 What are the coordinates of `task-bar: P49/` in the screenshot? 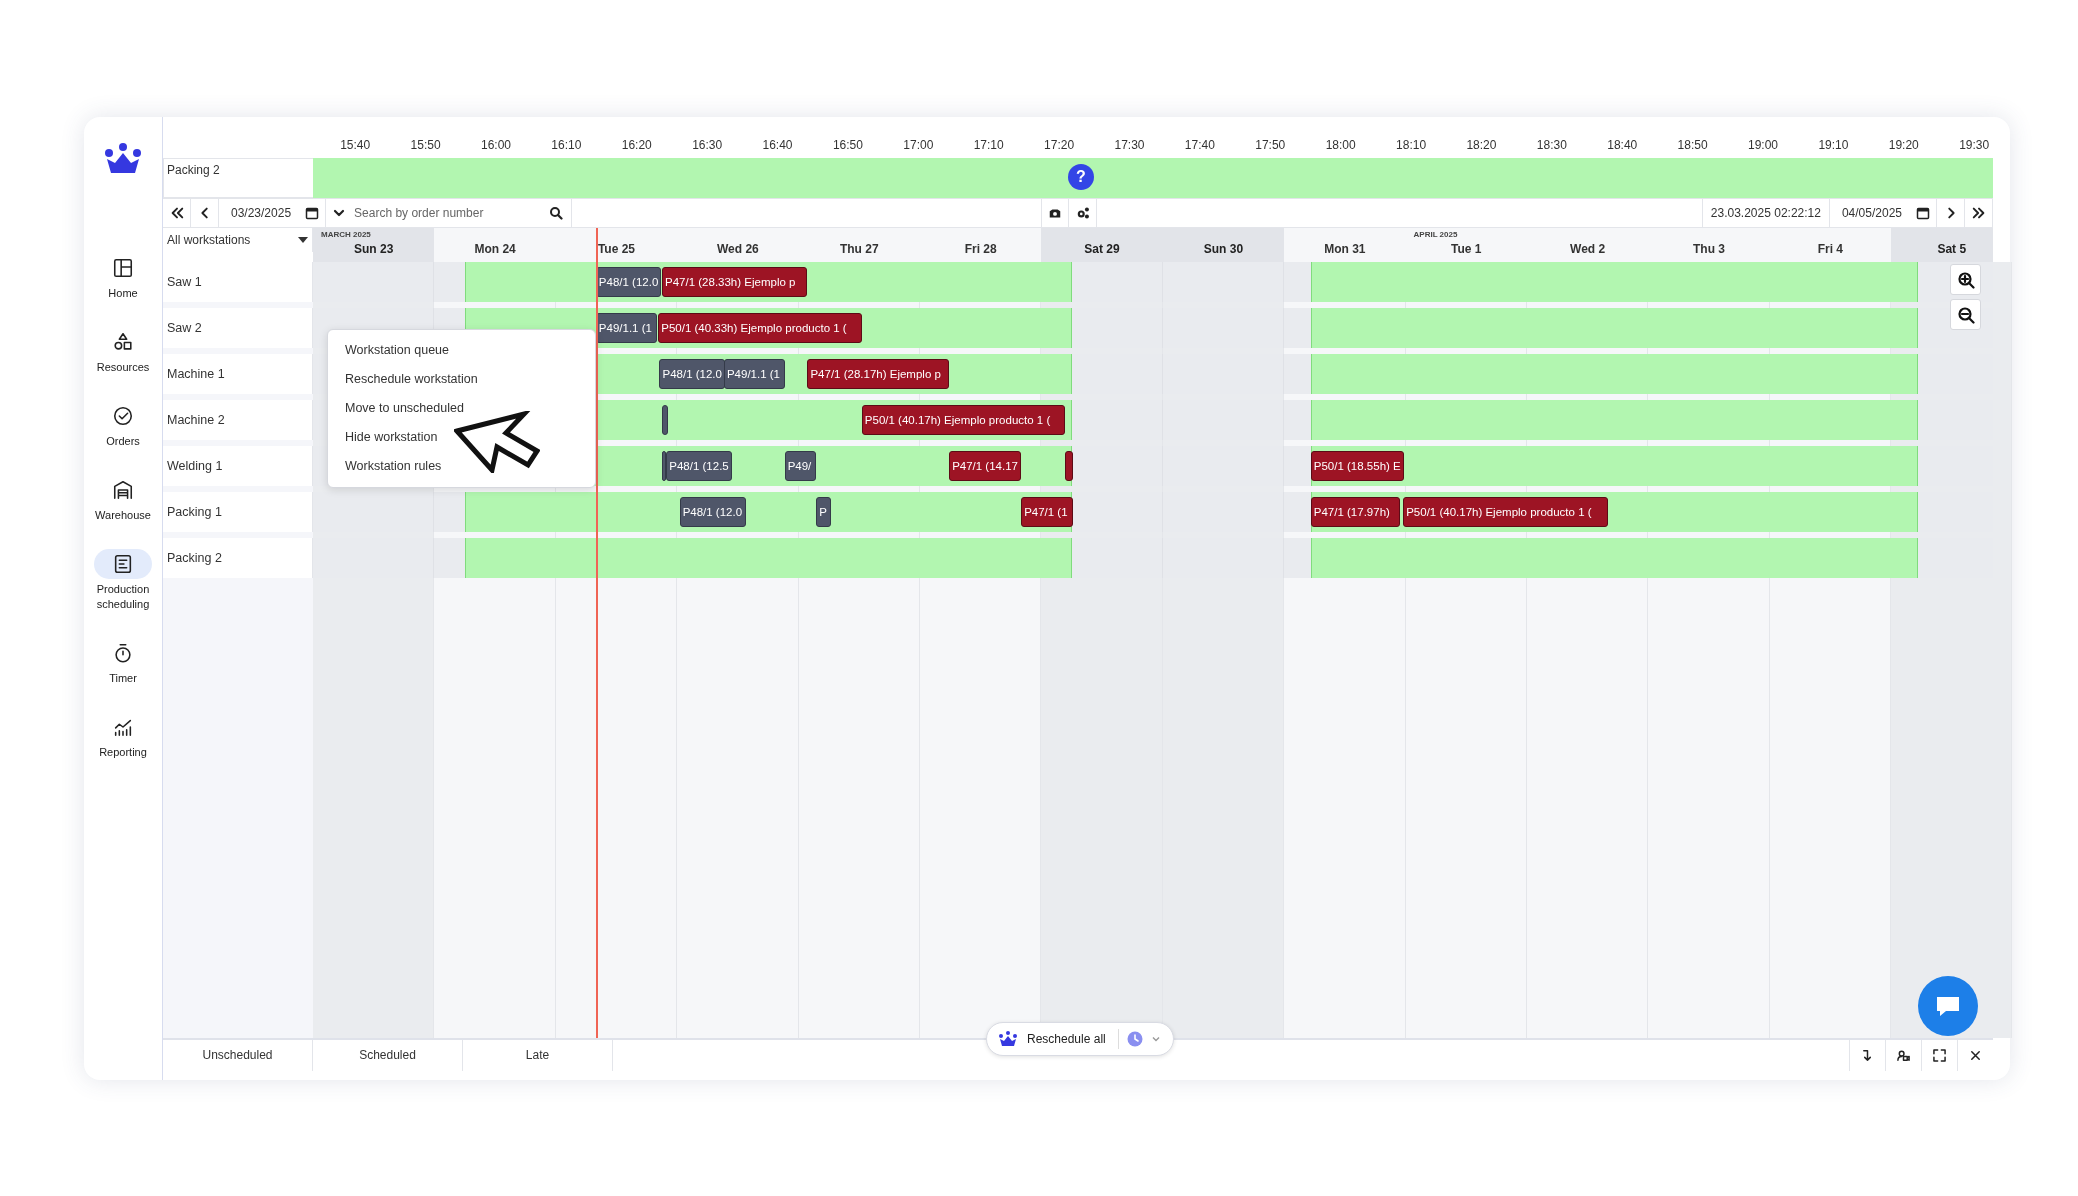 It's located at (800, 466).